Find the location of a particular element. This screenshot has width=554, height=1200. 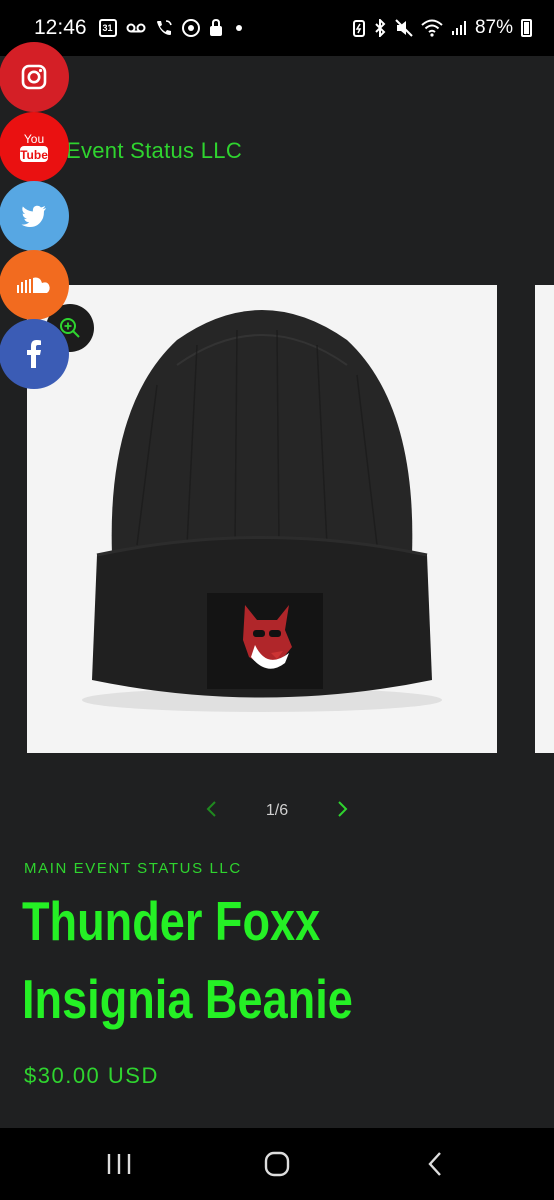

svg-text: Tube is located at coordinates (34, 155).